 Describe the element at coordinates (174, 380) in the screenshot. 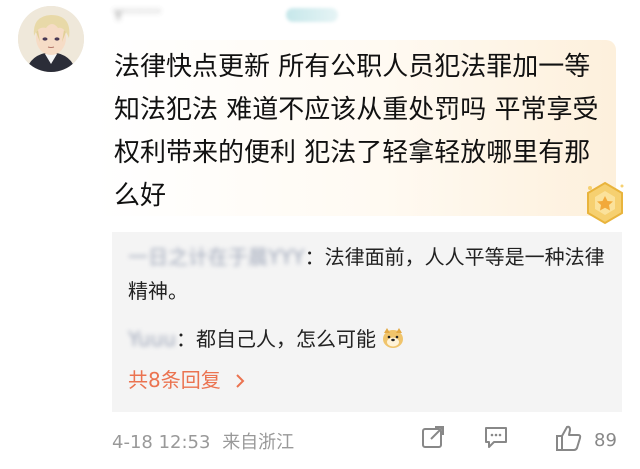

I see `more-replies-label: 共8条回复` at that location.